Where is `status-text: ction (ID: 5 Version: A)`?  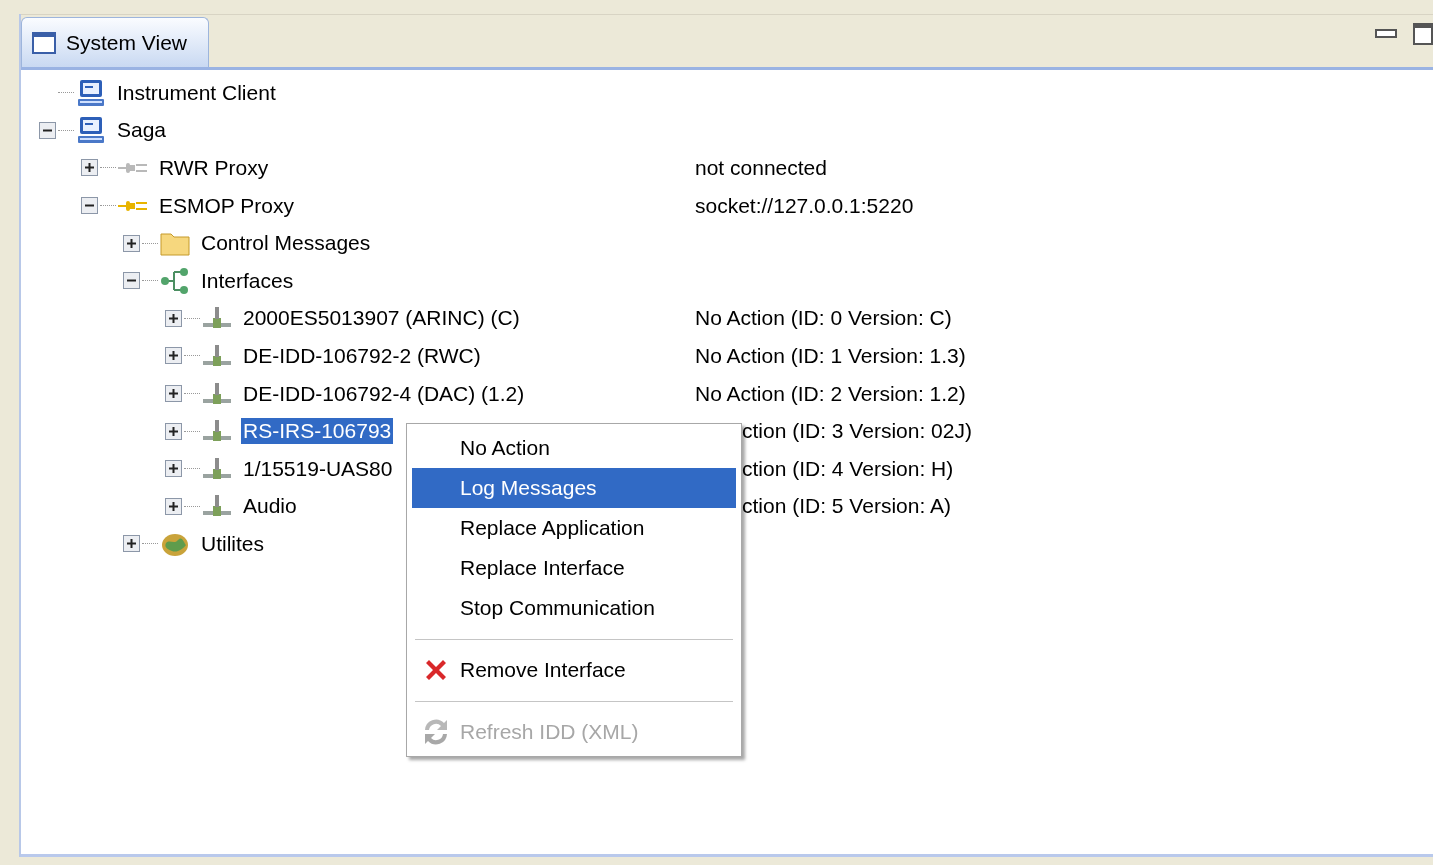
status-text: ction (ID: 5 Version: A) is located at coordinates (846, 506).